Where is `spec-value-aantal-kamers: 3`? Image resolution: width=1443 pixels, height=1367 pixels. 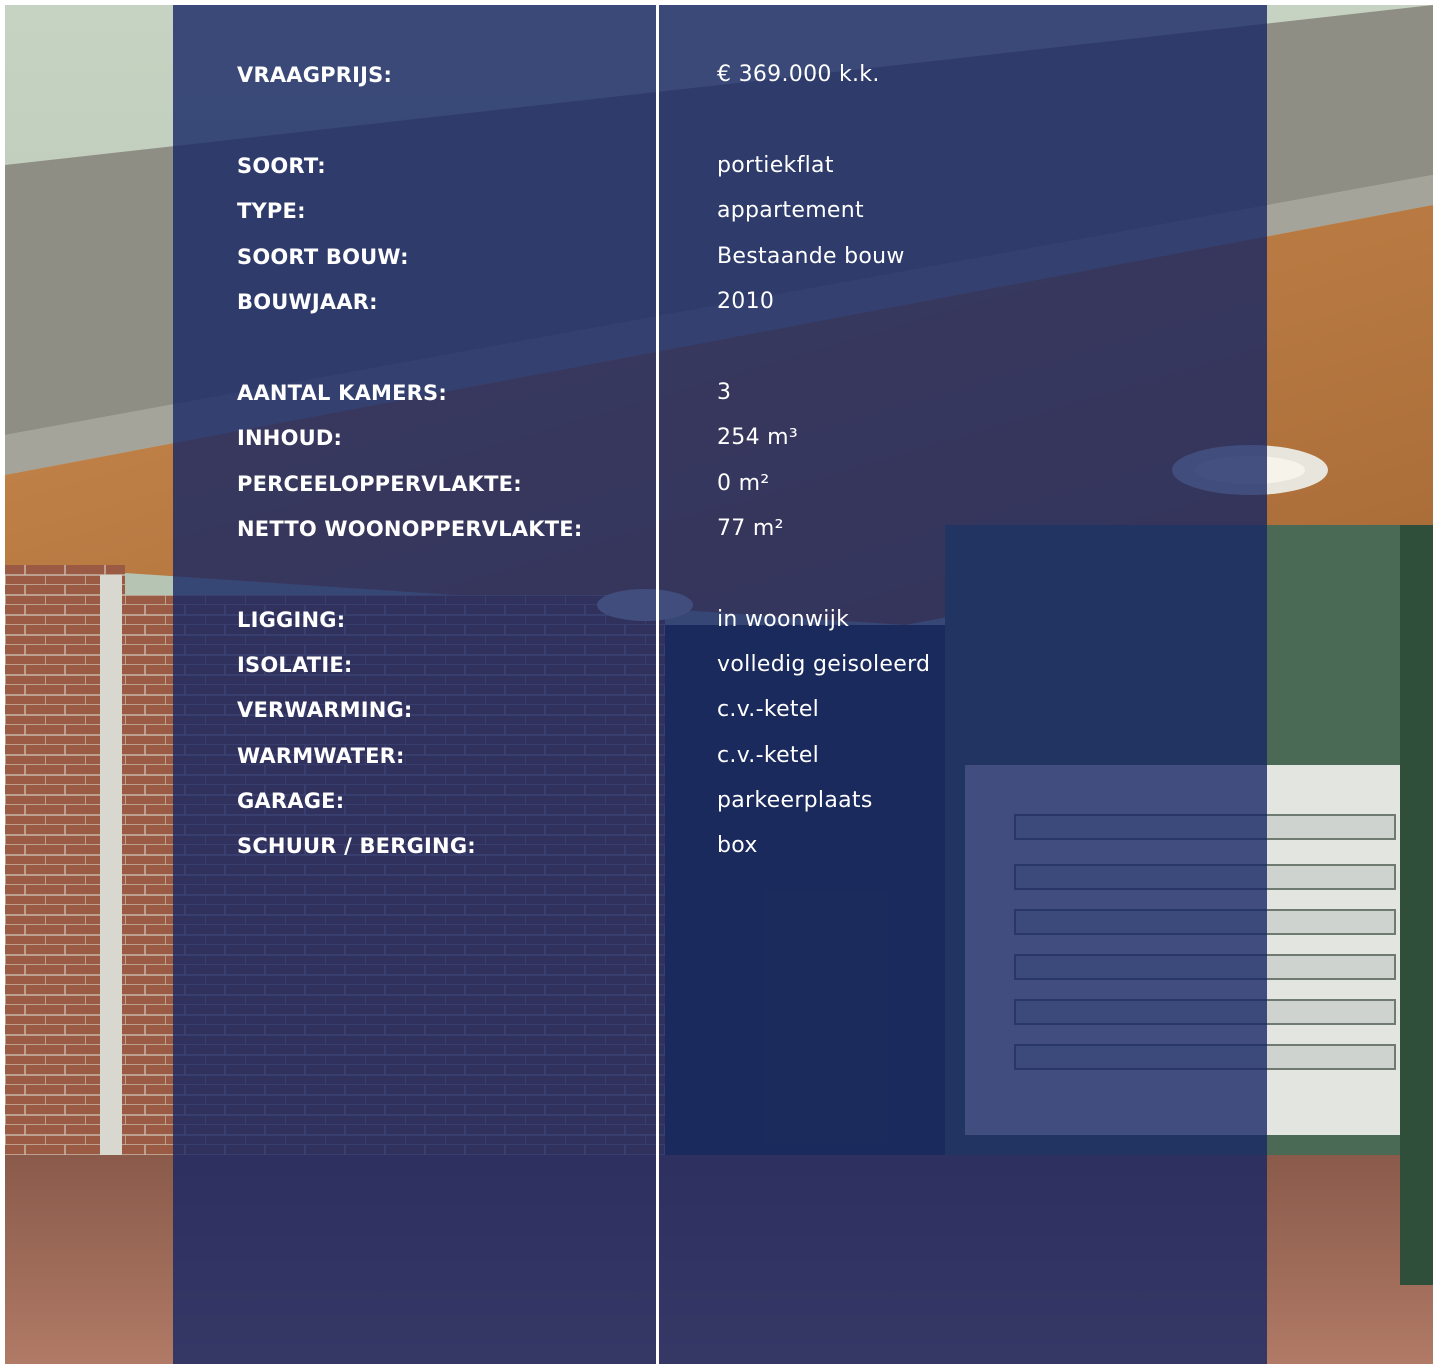
spec-value-aantal-kamers: 3 is located at coordinates (724, 392).